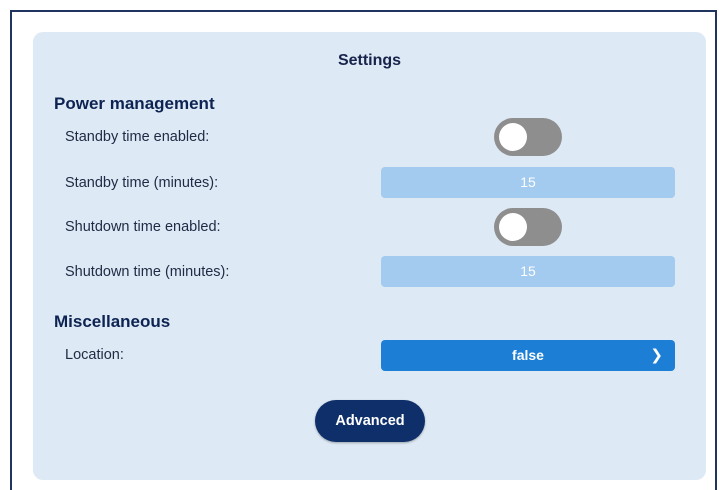 The height and width of the screenshot is (490, 719). I want to click on standby-minutes-input, so click(528, 182).